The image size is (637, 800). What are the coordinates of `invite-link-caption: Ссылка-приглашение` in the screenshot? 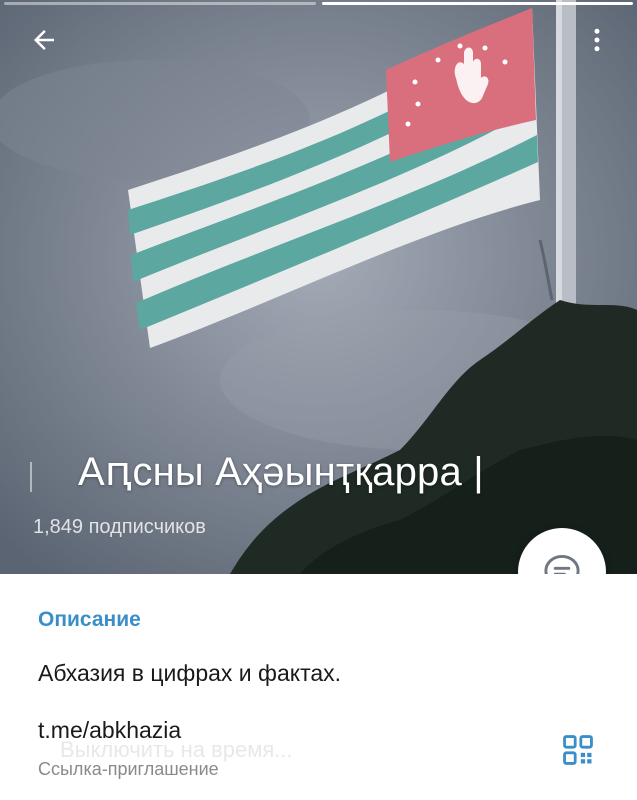 It's located at (128, 769).